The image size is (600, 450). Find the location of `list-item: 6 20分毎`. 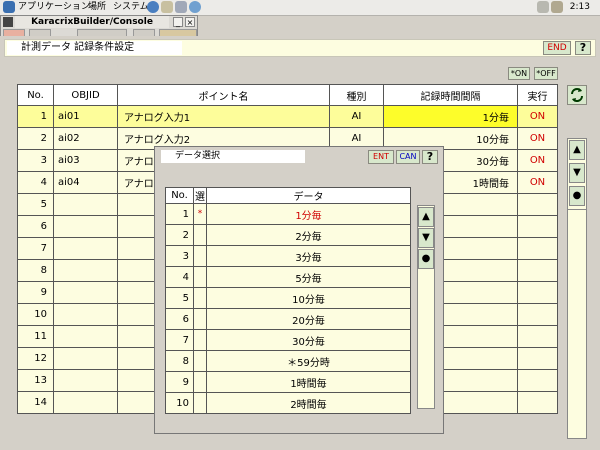

list-item: 6 20分毎 is located at coordinates (288, 319).